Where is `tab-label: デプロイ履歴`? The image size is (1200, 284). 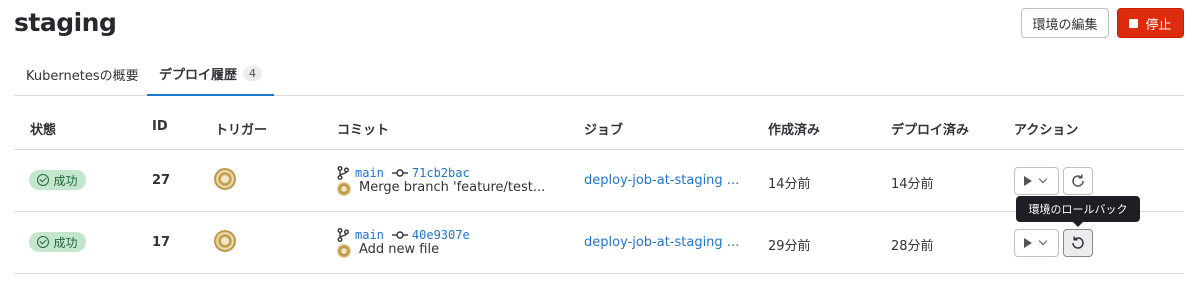 tab-label: デプロイ履歴 is located at coordinates (197, 75).